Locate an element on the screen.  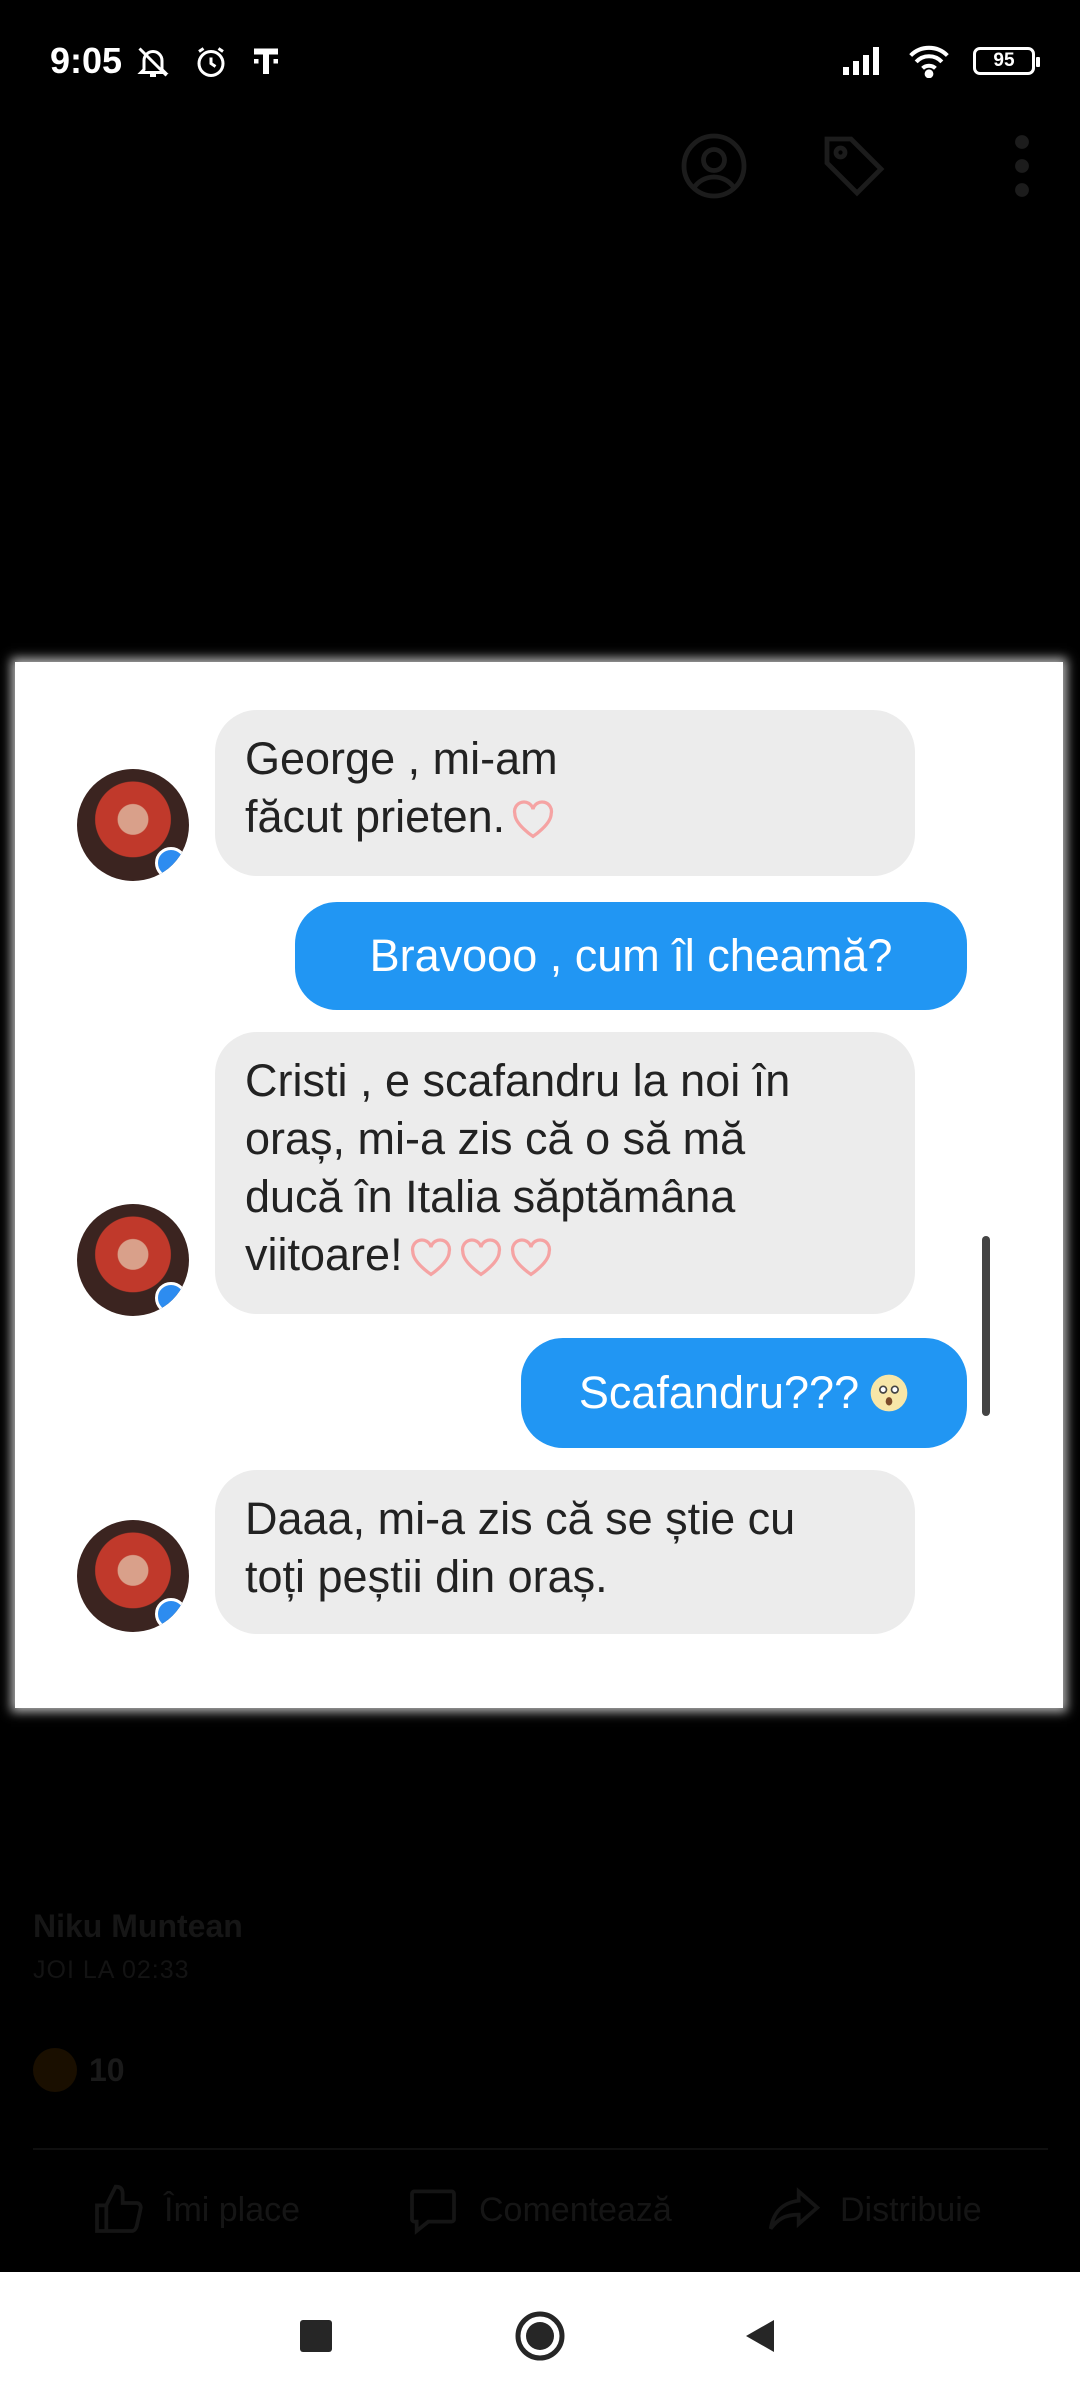
comment-label: Comentează is located at coordinates (575, 2209).